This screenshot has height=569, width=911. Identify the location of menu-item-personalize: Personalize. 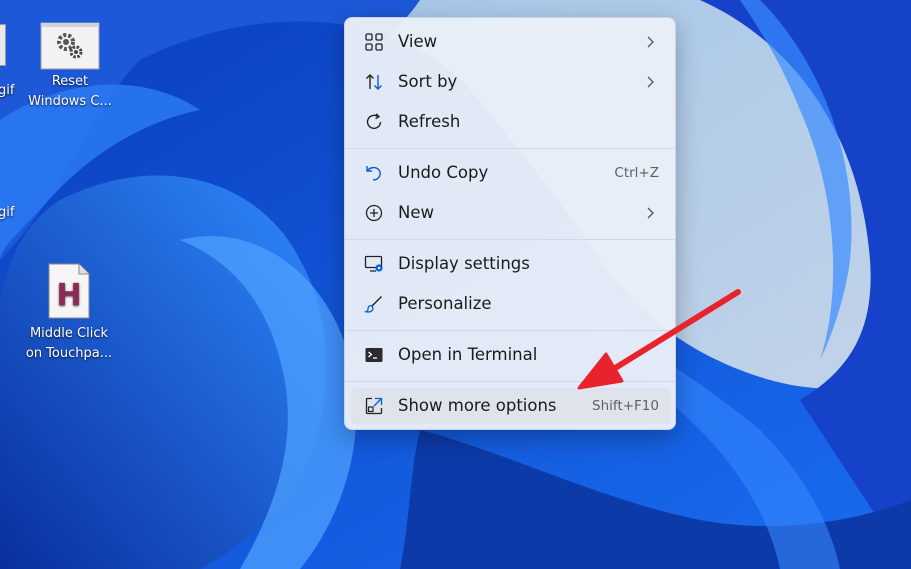
(511, 304).